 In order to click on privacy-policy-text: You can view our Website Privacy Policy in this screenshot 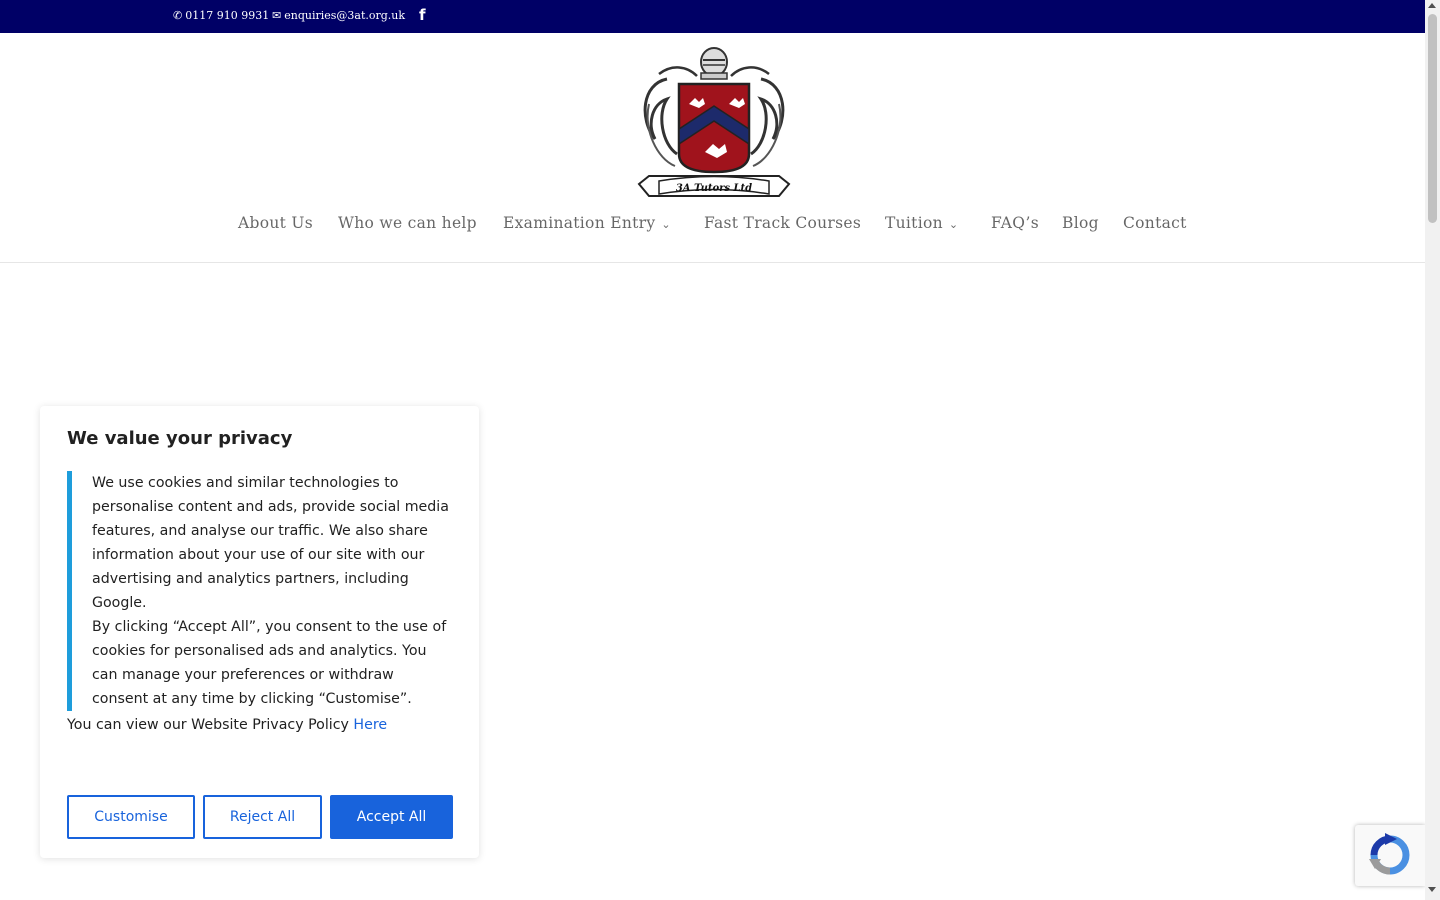, I will do `click(210, 725)`.